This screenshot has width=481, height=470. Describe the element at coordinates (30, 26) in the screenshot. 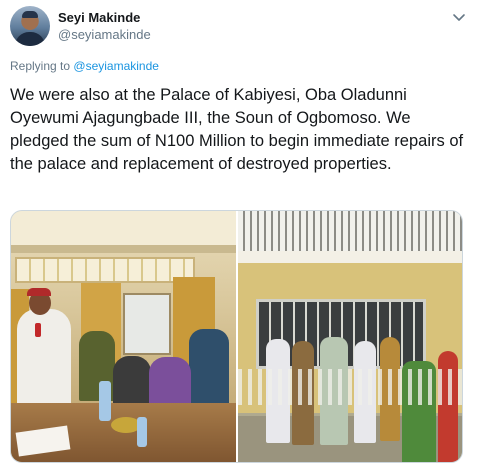

I see `avatar` at that location.